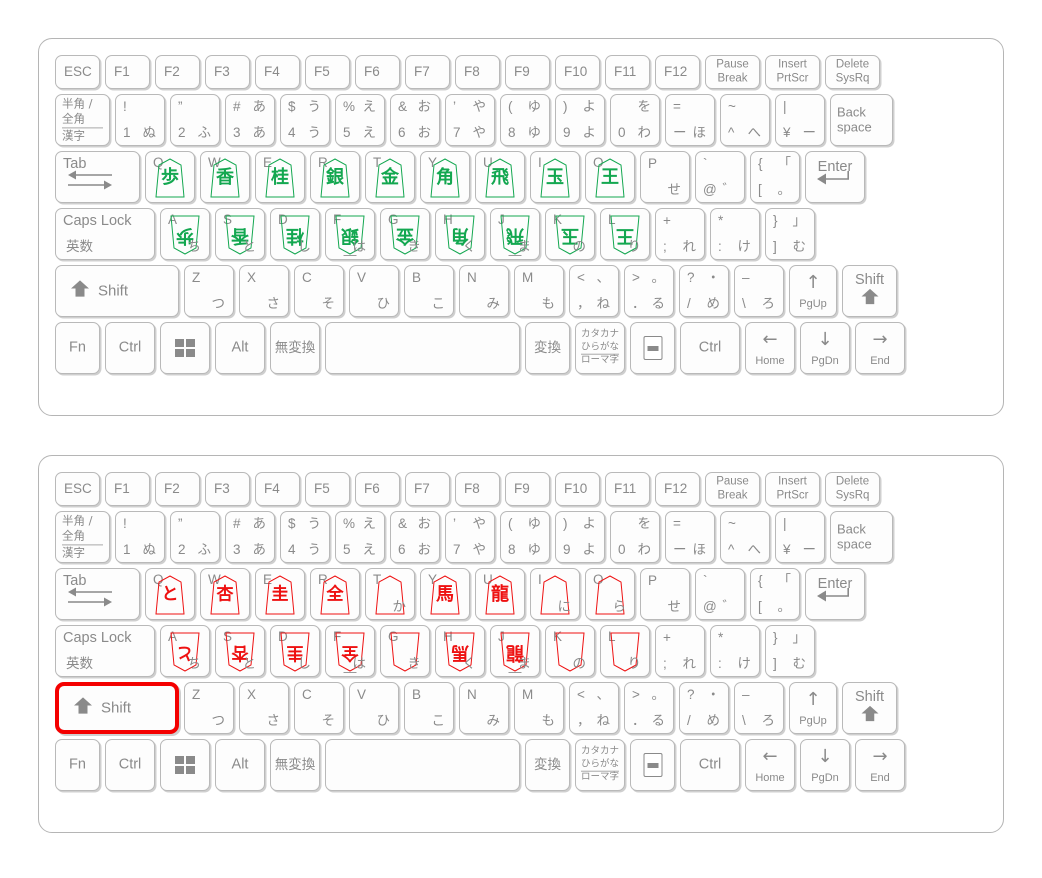 This screenshot has height=878, width=1042. What do you see at coordinates (195, 537) in the screenshot?
I see `digit-2: ” 2 ふ` at bounding box center [195, 537].